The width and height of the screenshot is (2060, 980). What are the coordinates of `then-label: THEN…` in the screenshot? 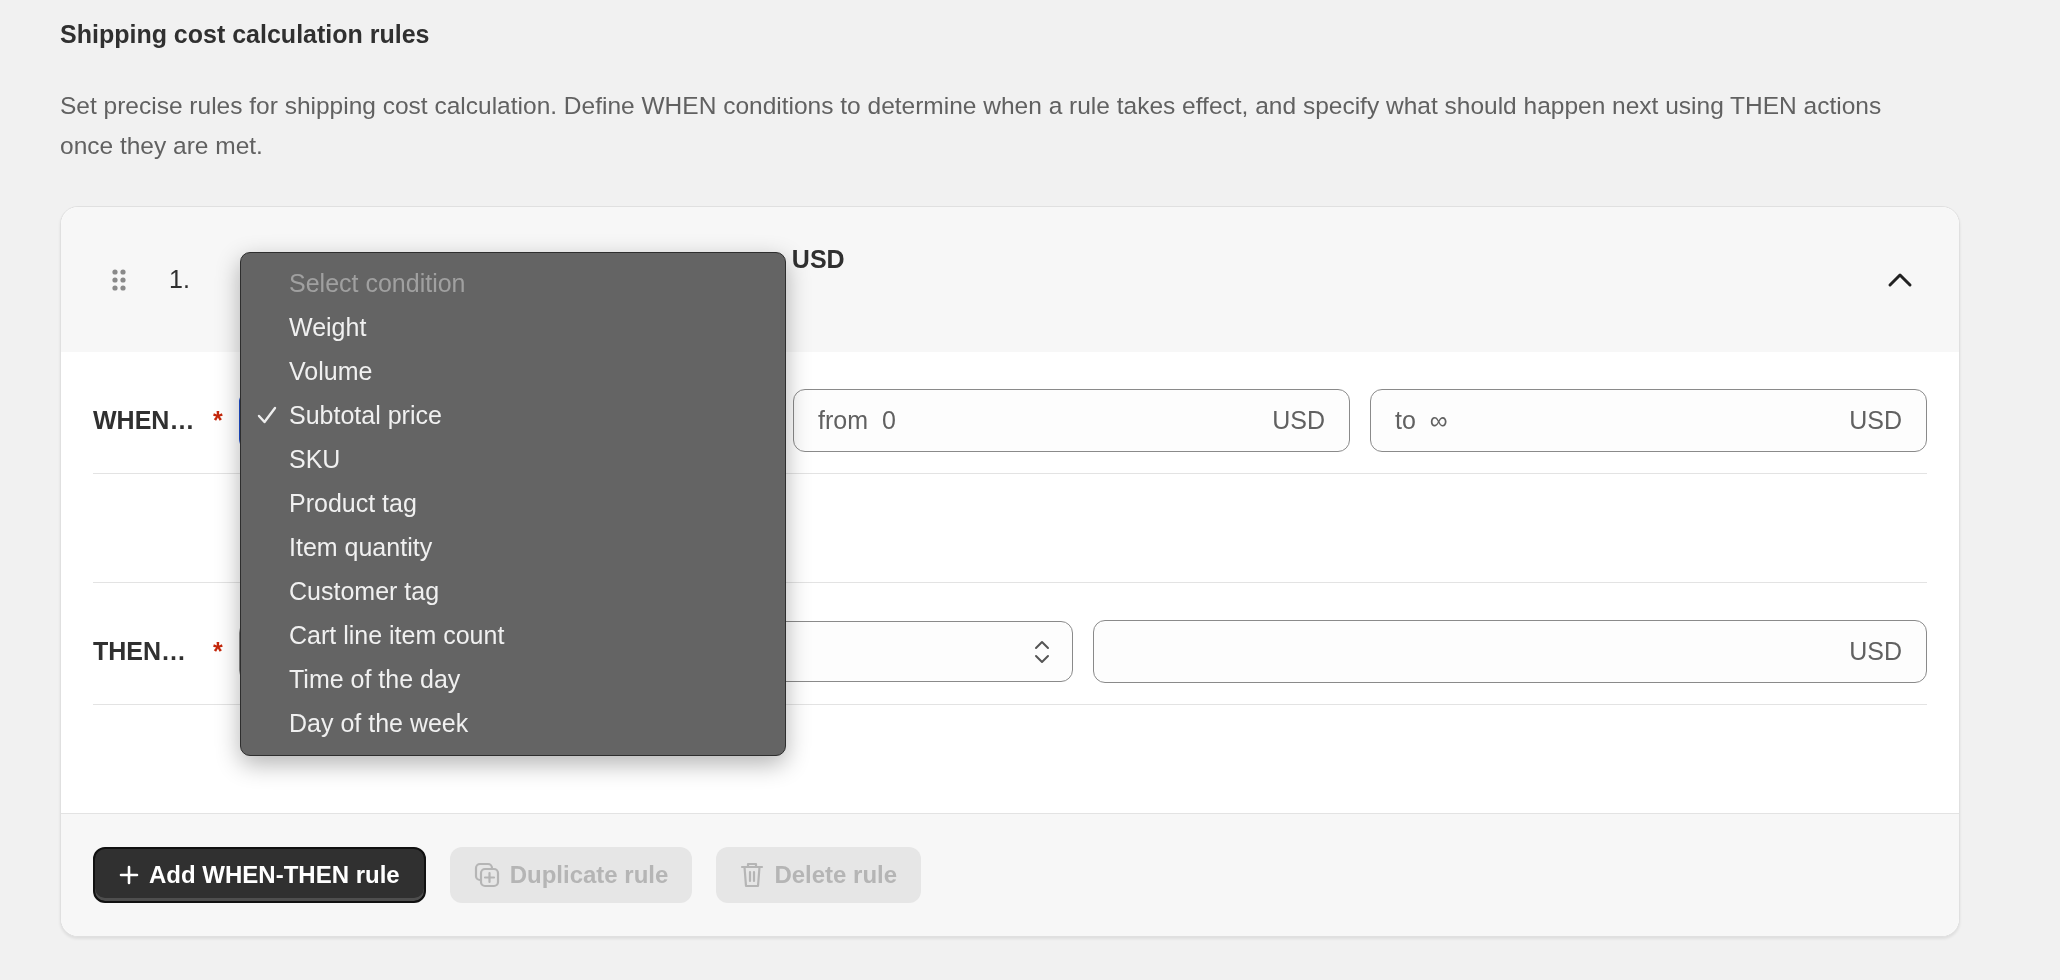 It's located at (140, 651).